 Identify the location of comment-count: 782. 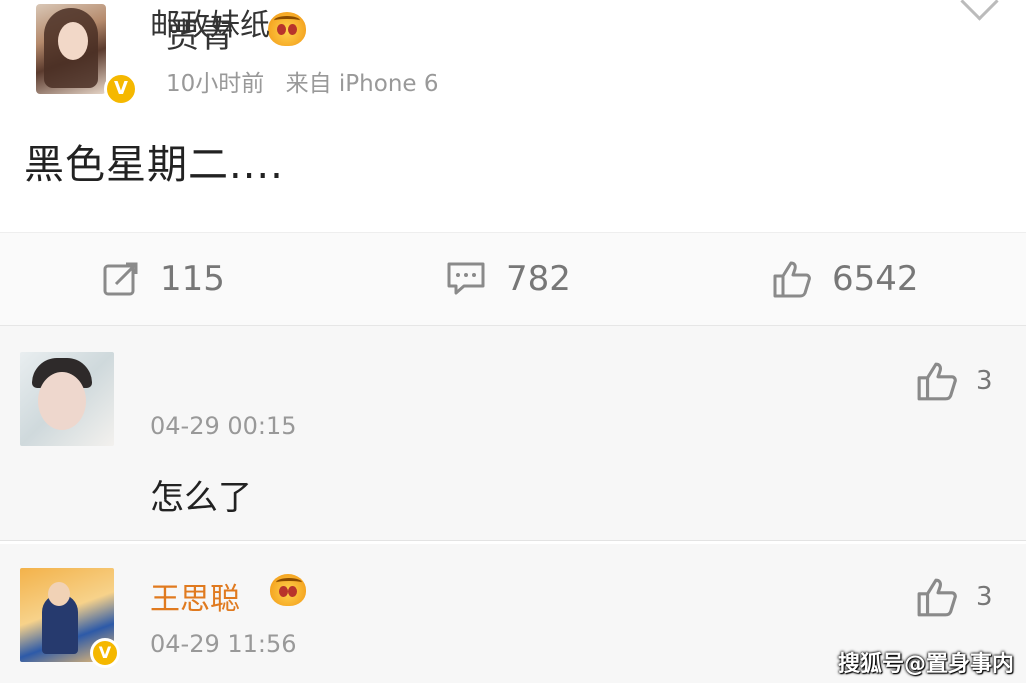
(538, 279).